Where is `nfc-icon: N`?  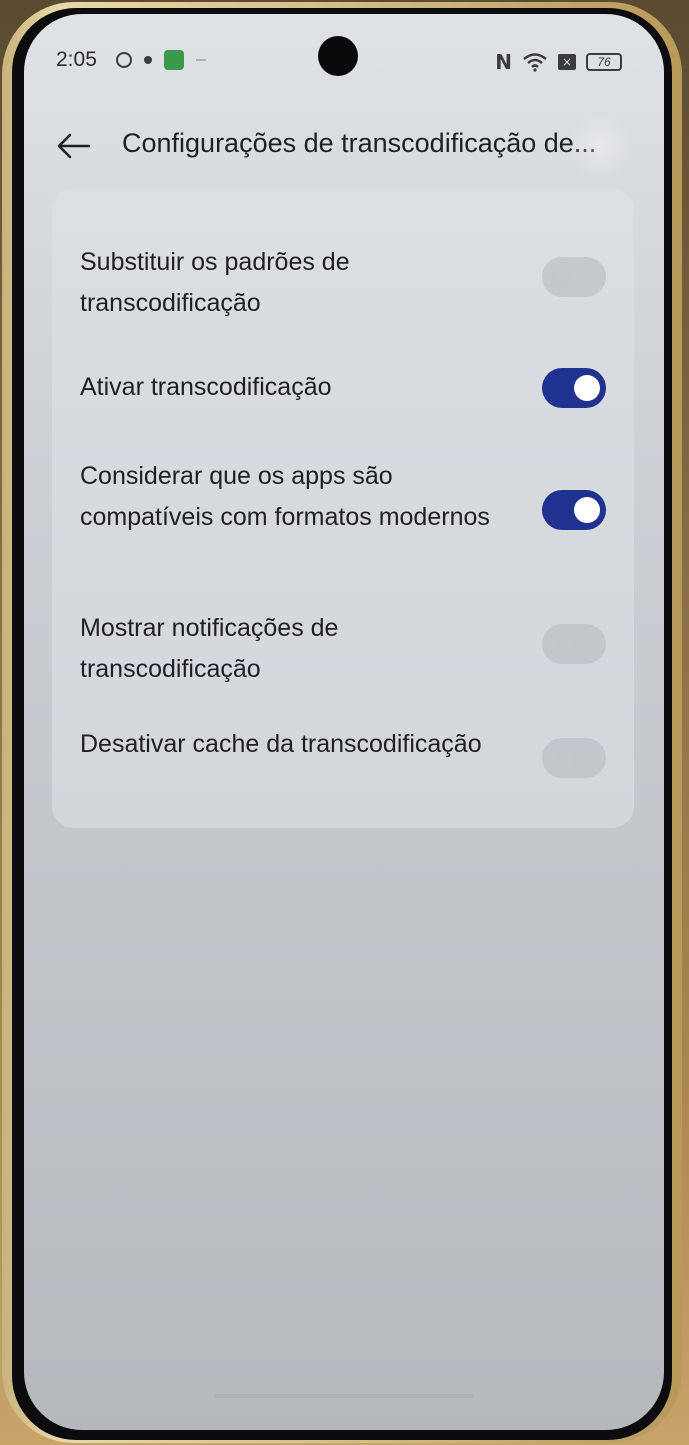
nfc-icon: N is located at coordinates (503, 62).